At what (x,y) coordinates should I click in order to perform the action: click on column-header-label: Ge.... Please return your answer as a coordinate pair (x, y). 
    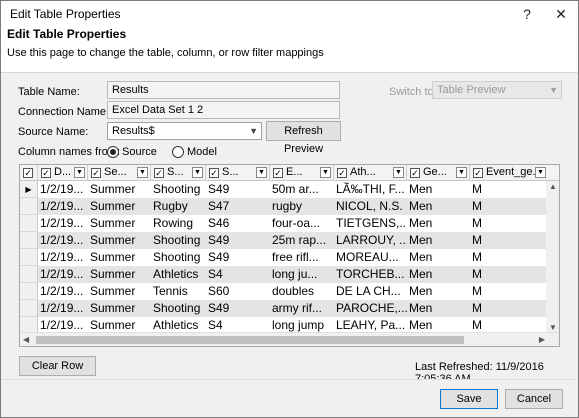
    Looking at the image, I should click on (435, 172).